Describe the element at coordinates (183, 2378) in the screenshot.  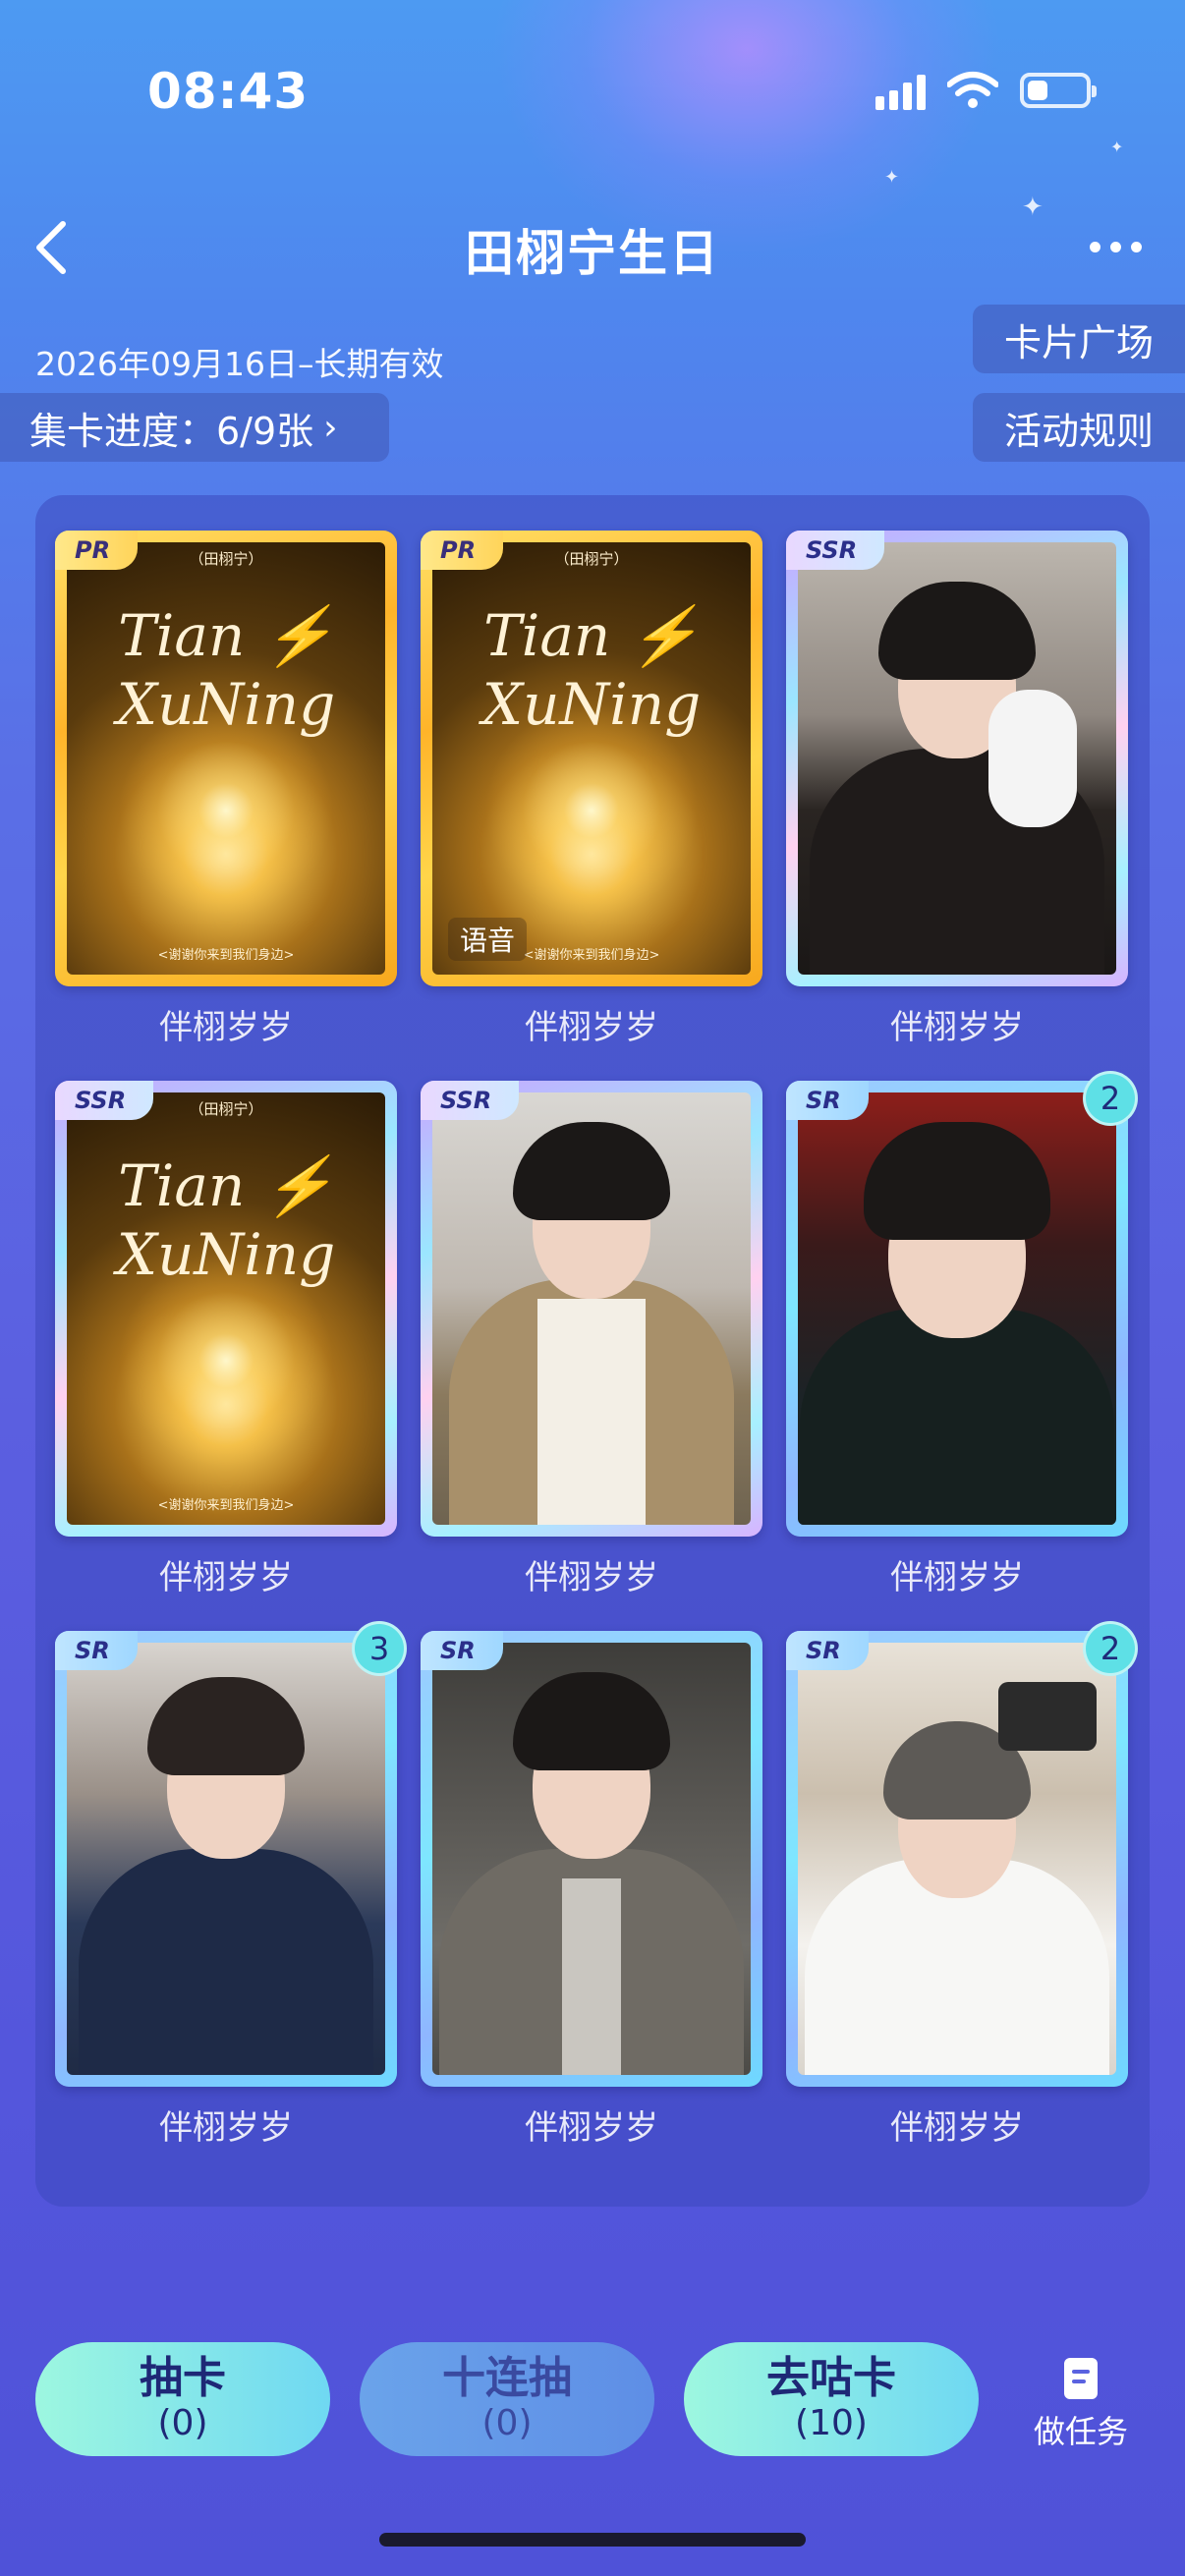
I see `draw-card-label: 抽卡` at that location.